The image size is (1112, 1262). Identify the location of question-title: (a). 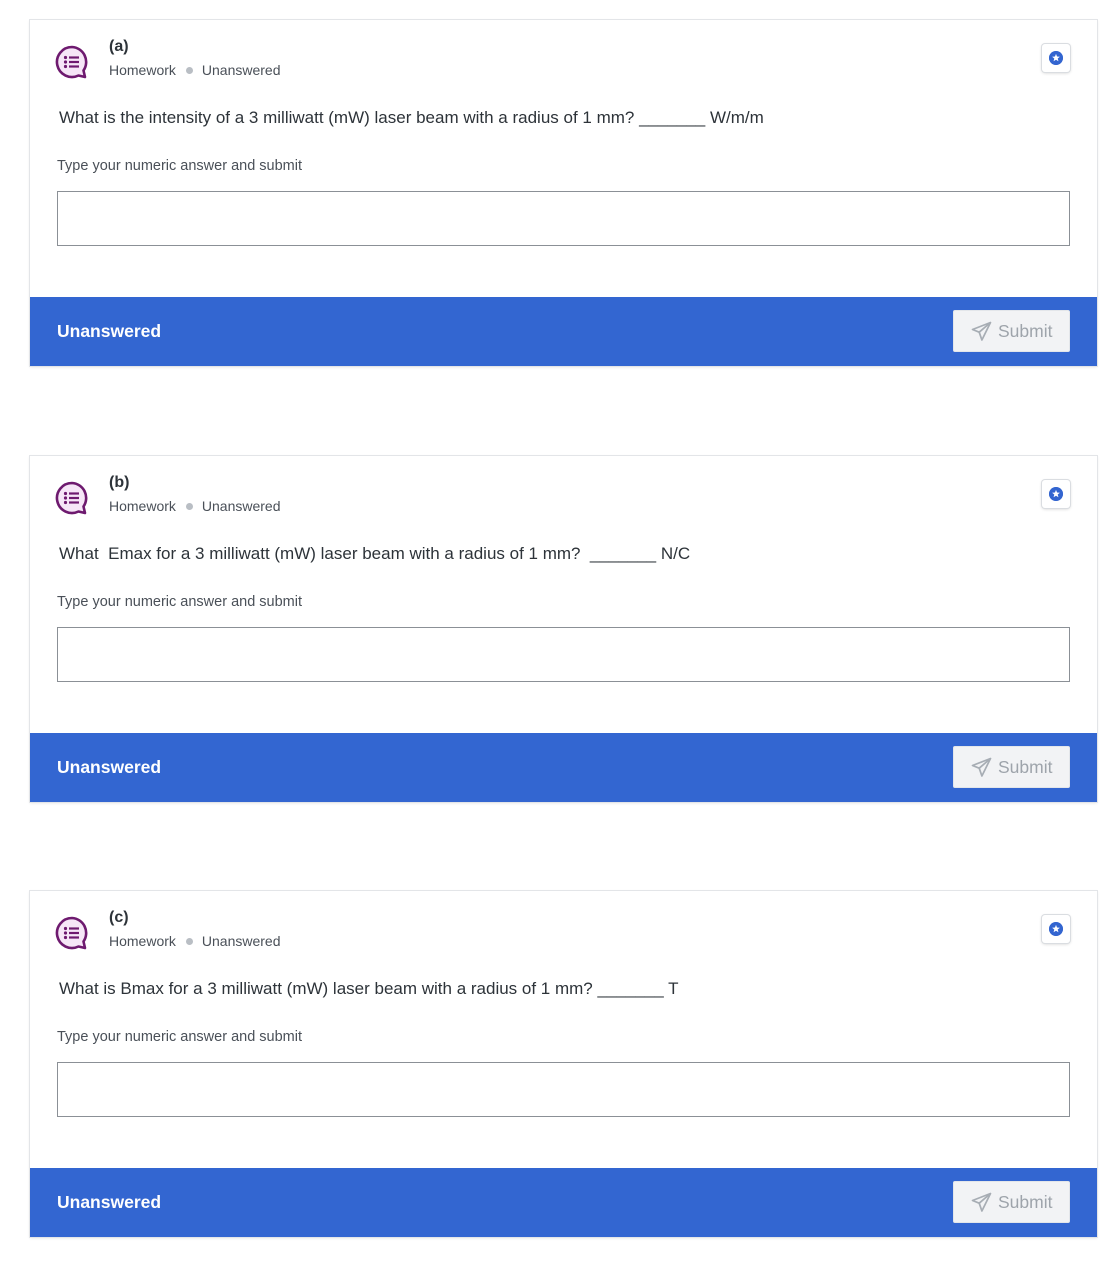
(119, 46).